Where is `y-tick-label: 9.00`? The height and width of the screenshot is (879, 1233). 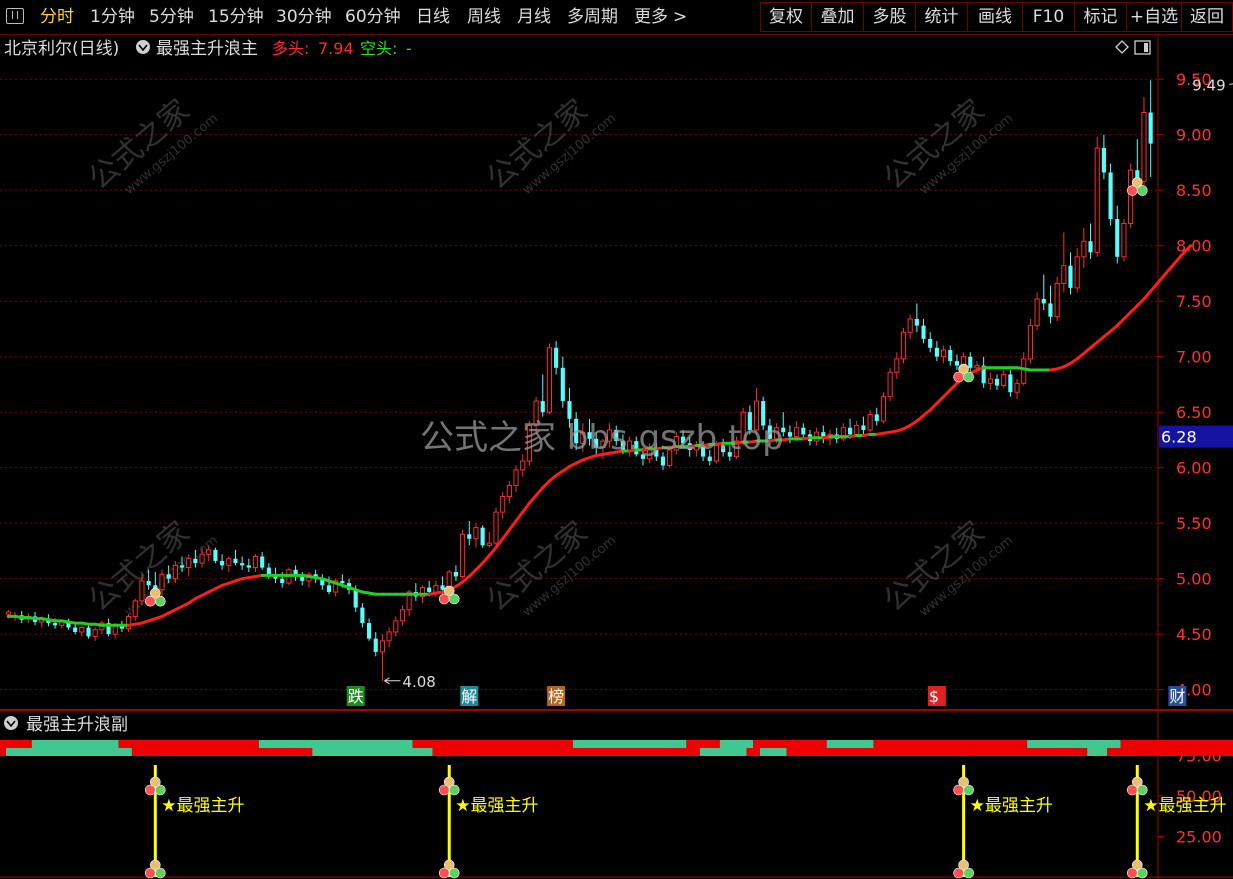
y-tick-label: 9.00 is located at coordinates (1194, 135).